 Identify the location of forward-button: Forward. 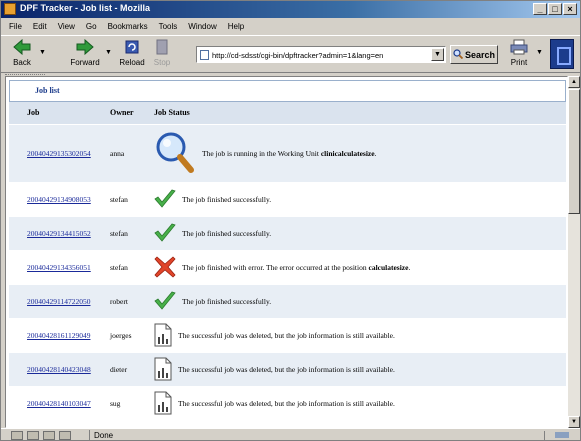
(85, 52).